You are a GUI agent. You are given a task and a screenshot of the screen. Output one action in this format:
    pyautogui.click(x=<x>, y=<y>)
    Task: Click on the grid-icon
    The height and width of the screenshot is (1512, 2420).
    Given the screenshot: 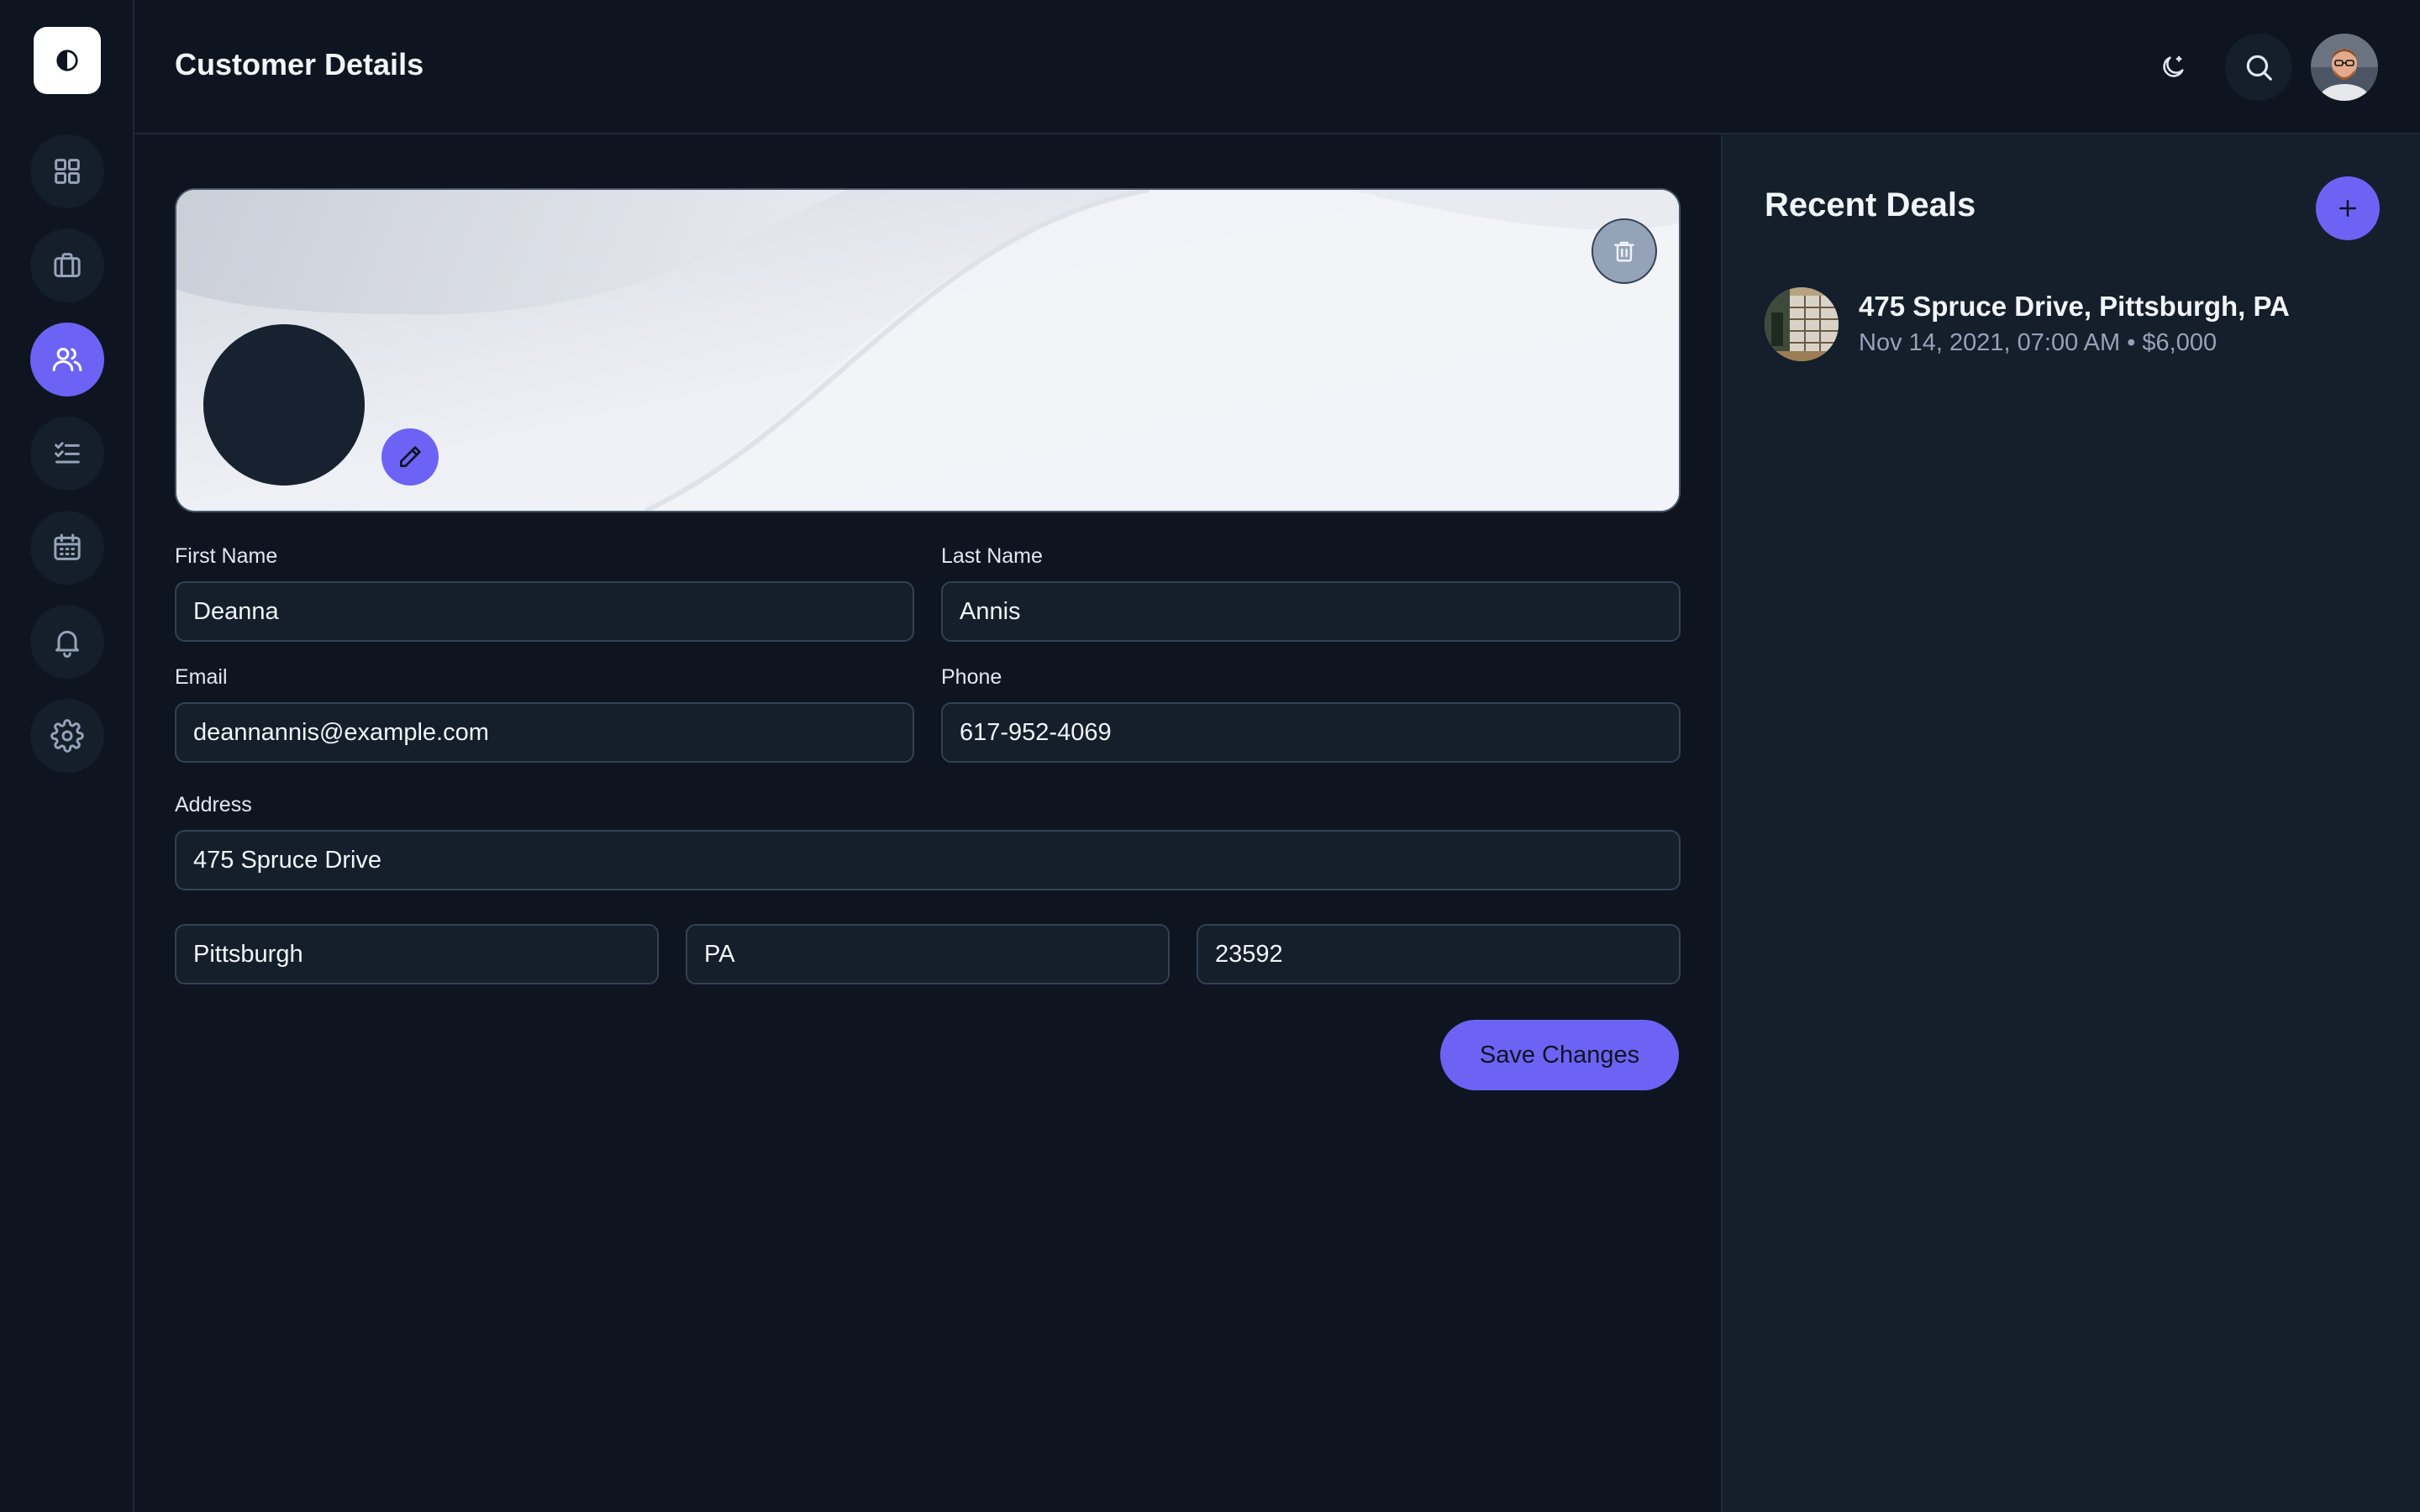 What is the action you would take?
    pyautogui.click(x=67, y=171)
    